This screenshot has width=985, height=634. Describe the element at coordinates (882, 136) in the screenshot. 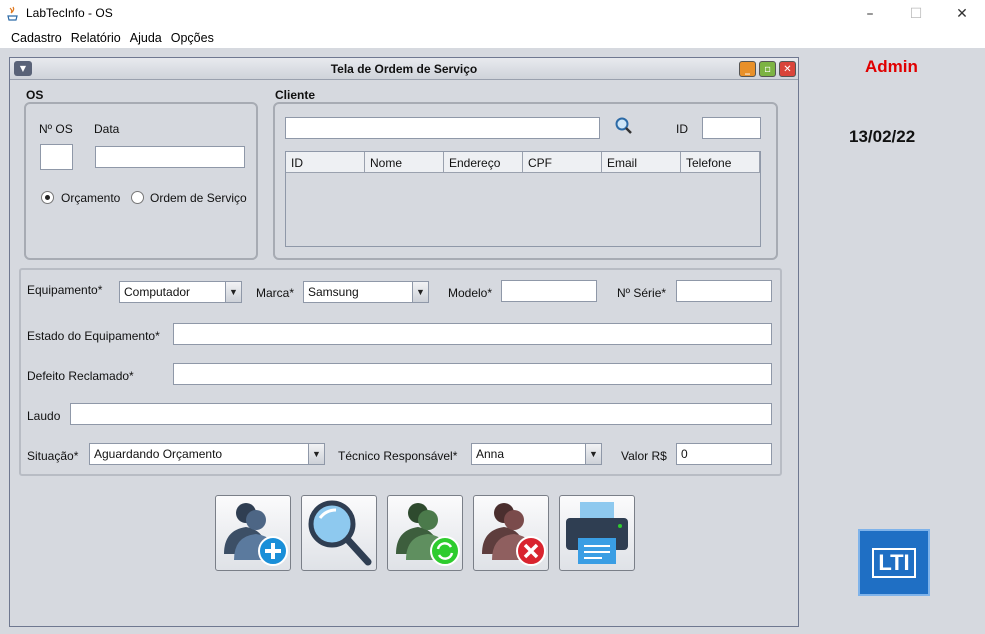

I see `date-label: 13/02/22` at that location.